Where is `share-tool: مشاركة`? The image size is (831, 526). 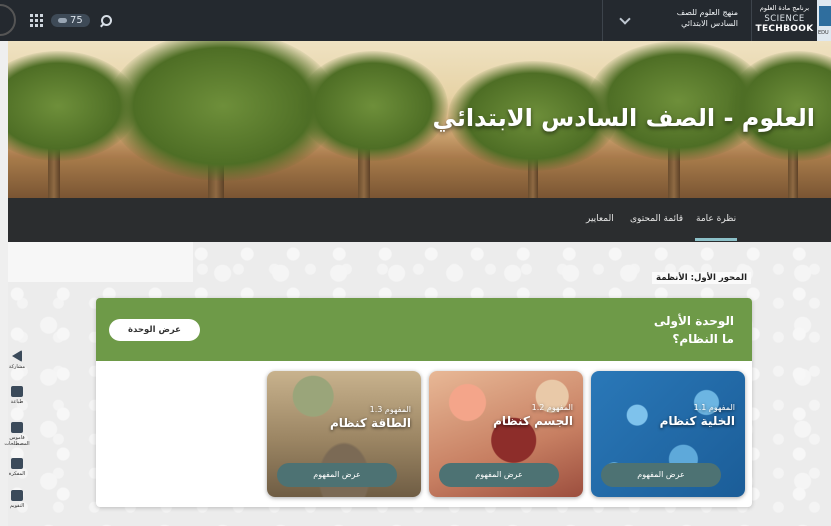
share-tool: مشاركة is located at coordinates (17, 360).